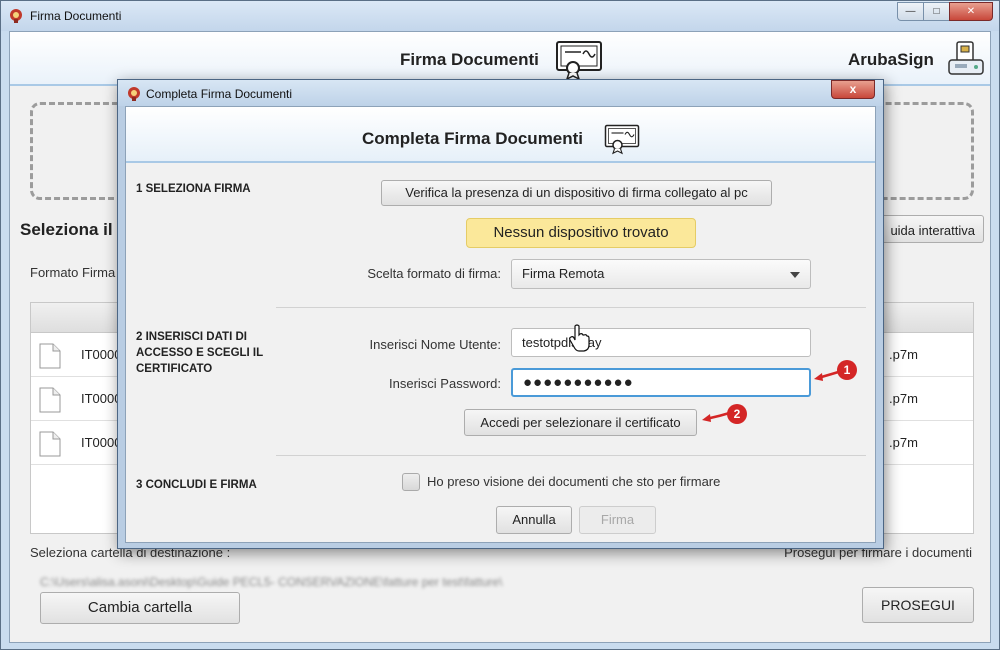 This screenshot has width=1000, height=650. I want to click on hand-cursor-icon, so click(579, 338).